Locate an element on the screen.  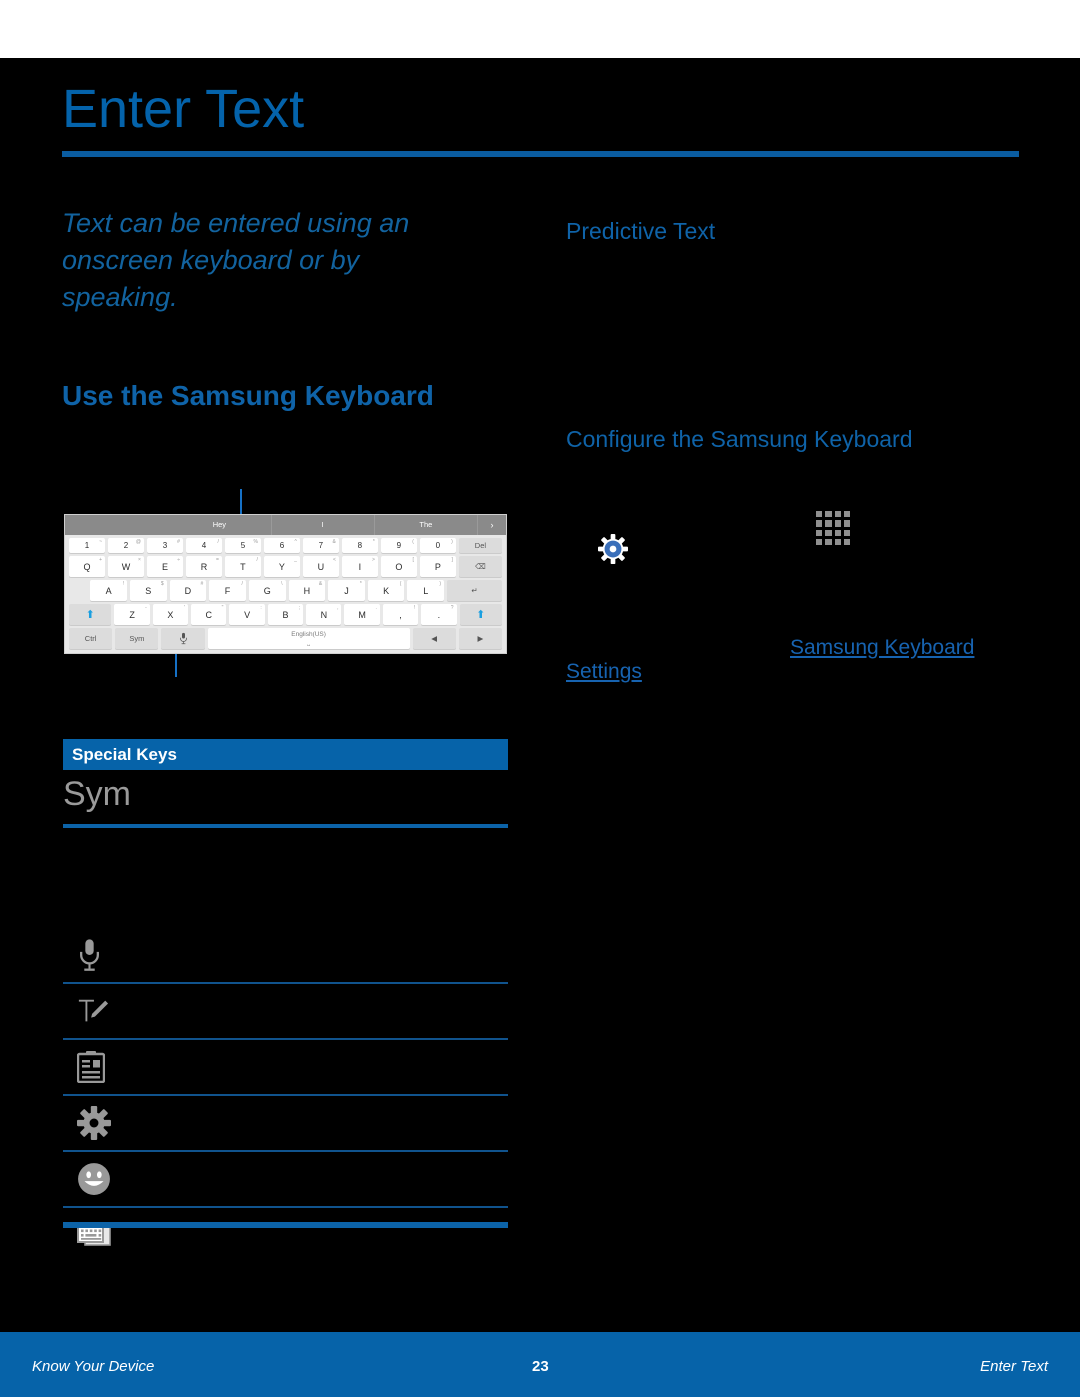
key-sym: Sym is located at coordinates (137, 638).